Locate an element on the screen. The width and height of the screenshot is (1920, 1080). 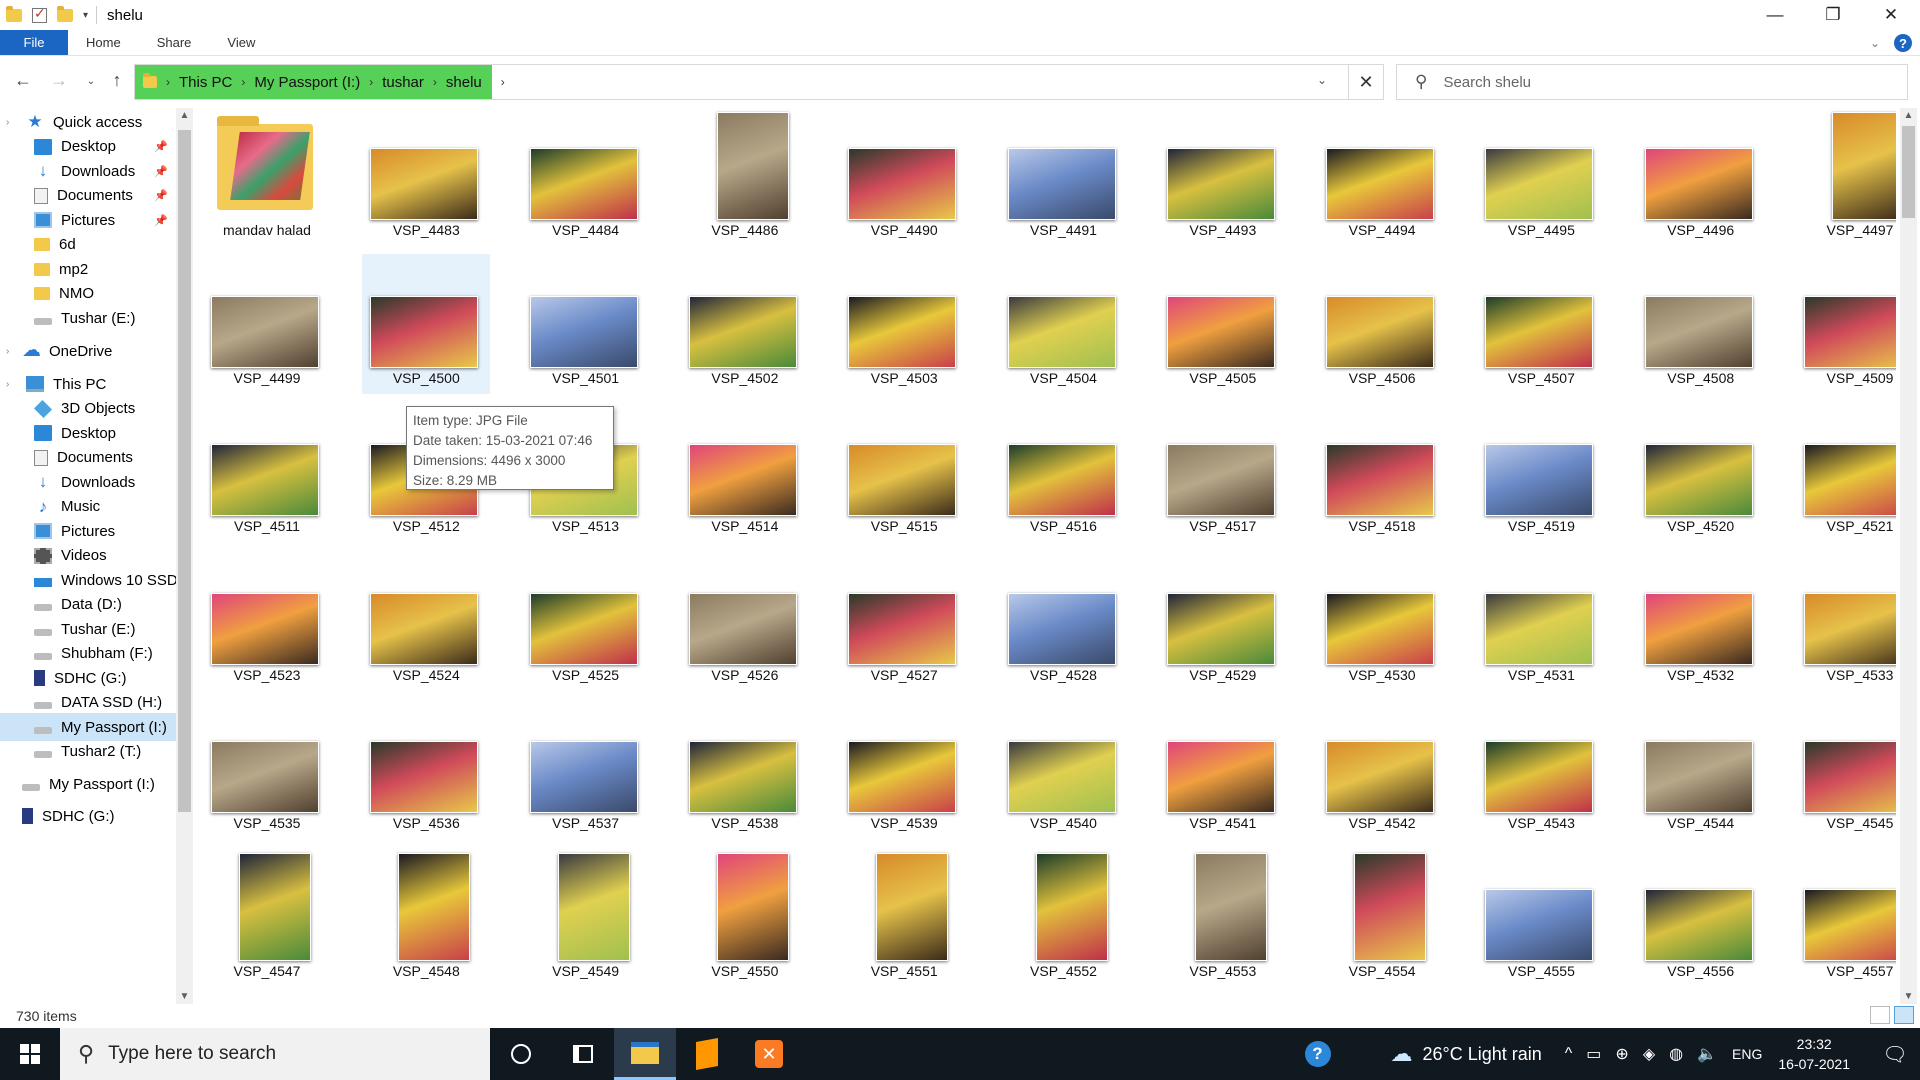
antivirus-icon: ◈ is located at coordinates (1649, 1054).